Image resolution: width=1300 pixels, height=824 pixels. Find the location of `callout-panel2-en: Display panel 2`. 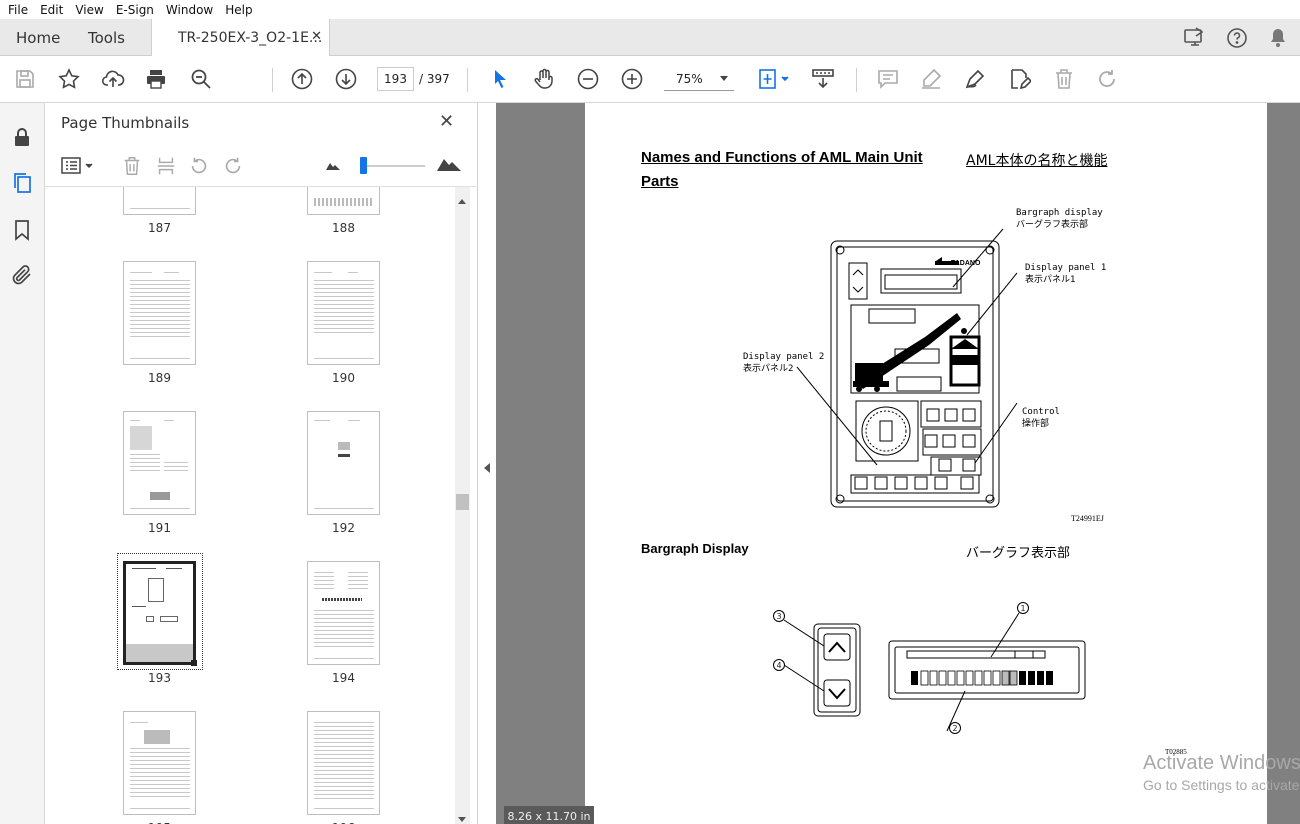

callout-panel2-en: Display panel 2 is located at coordinates (784, 357).